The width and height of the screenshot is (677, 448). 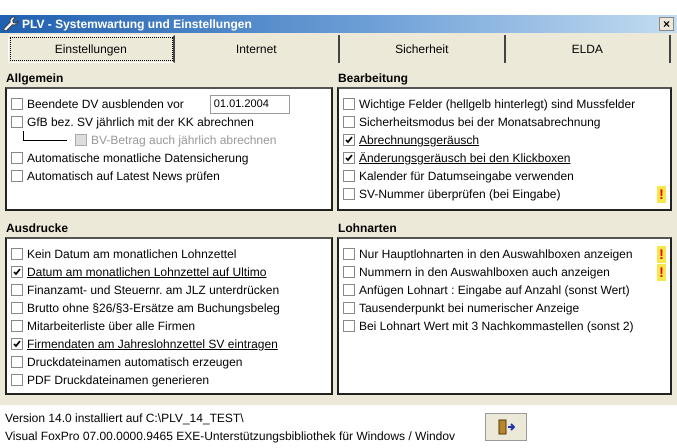 I want to click on group-title: Lohnarten, so click(x=367, y=228).